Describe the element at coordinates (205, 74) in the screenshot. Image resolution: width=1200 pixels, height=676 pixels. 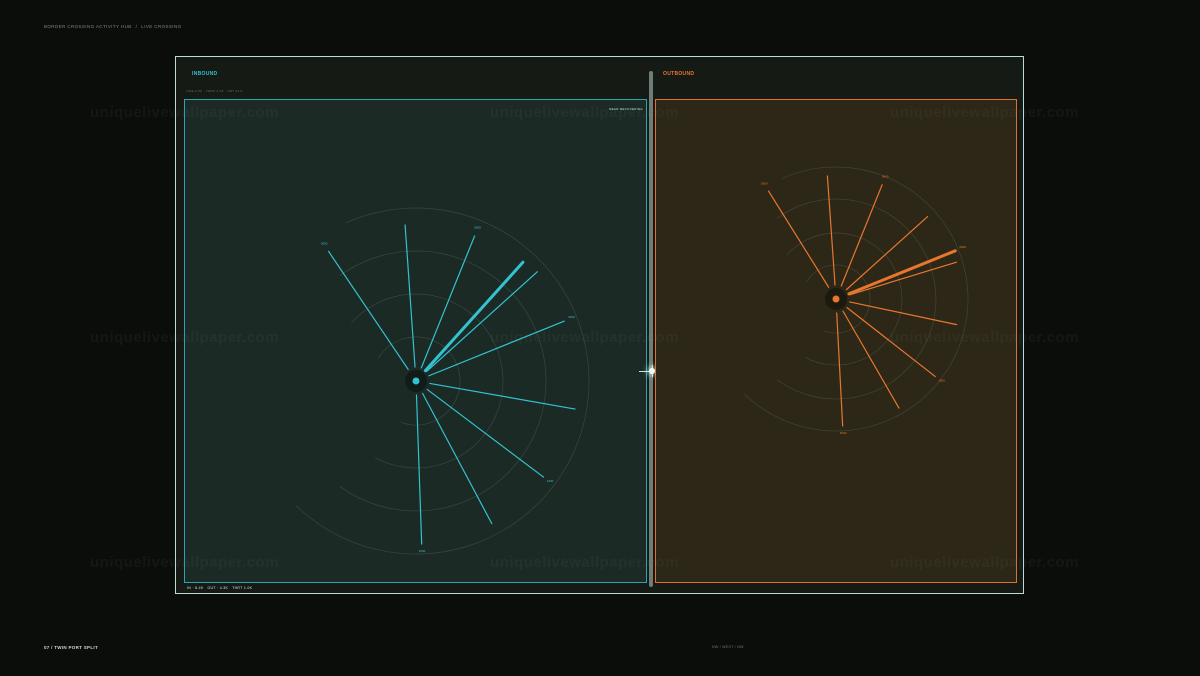
I see `inbound-title: INBOUND` at that location.